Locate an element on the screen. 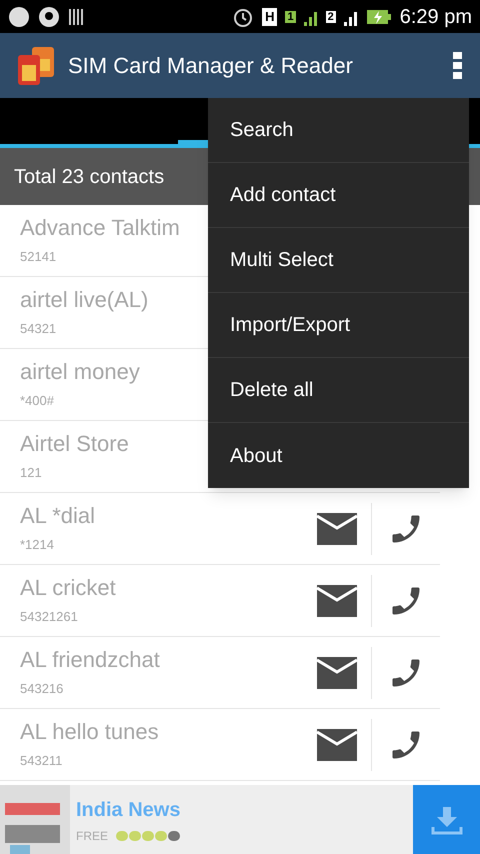 The width and height of the screenshot is (480, 854). contact-name: AL friendzchat is located at coordinates (90, 659).